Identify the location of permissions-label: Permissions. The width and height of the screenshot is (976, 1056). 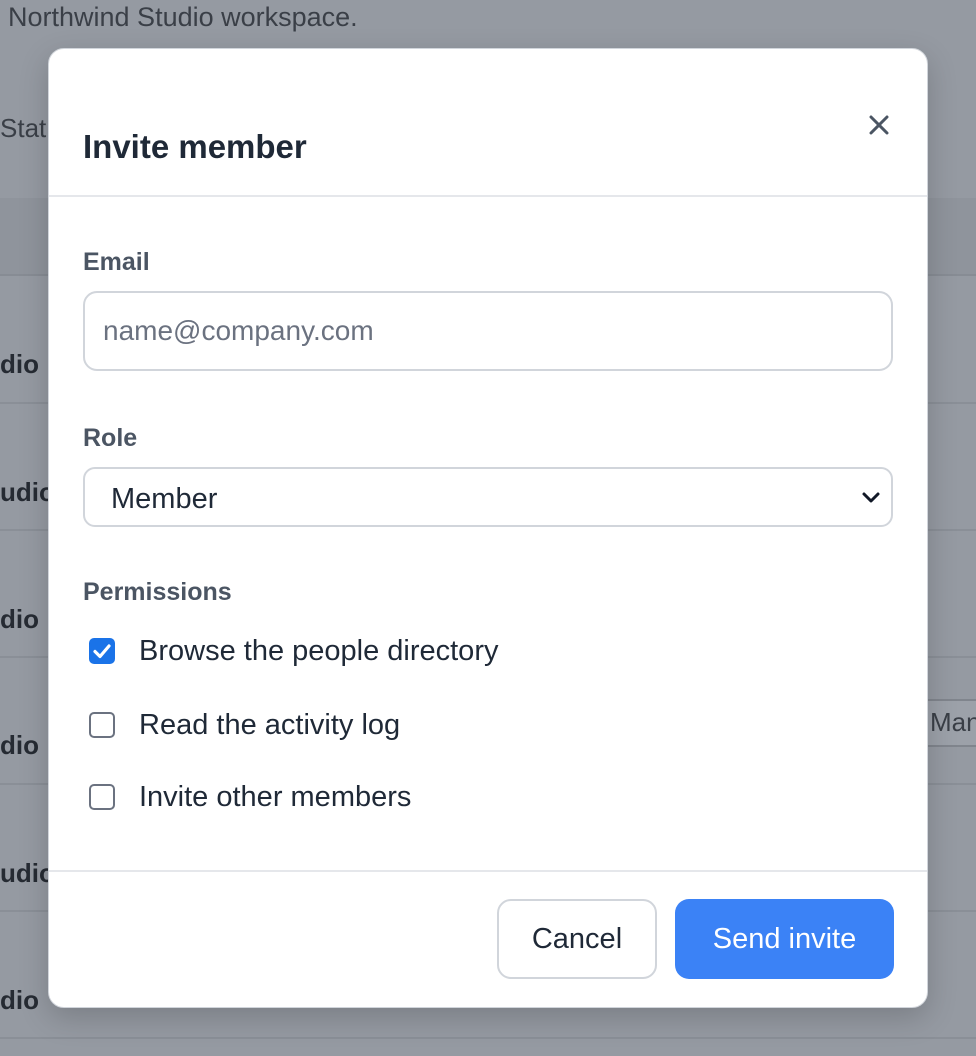
(157, 592).